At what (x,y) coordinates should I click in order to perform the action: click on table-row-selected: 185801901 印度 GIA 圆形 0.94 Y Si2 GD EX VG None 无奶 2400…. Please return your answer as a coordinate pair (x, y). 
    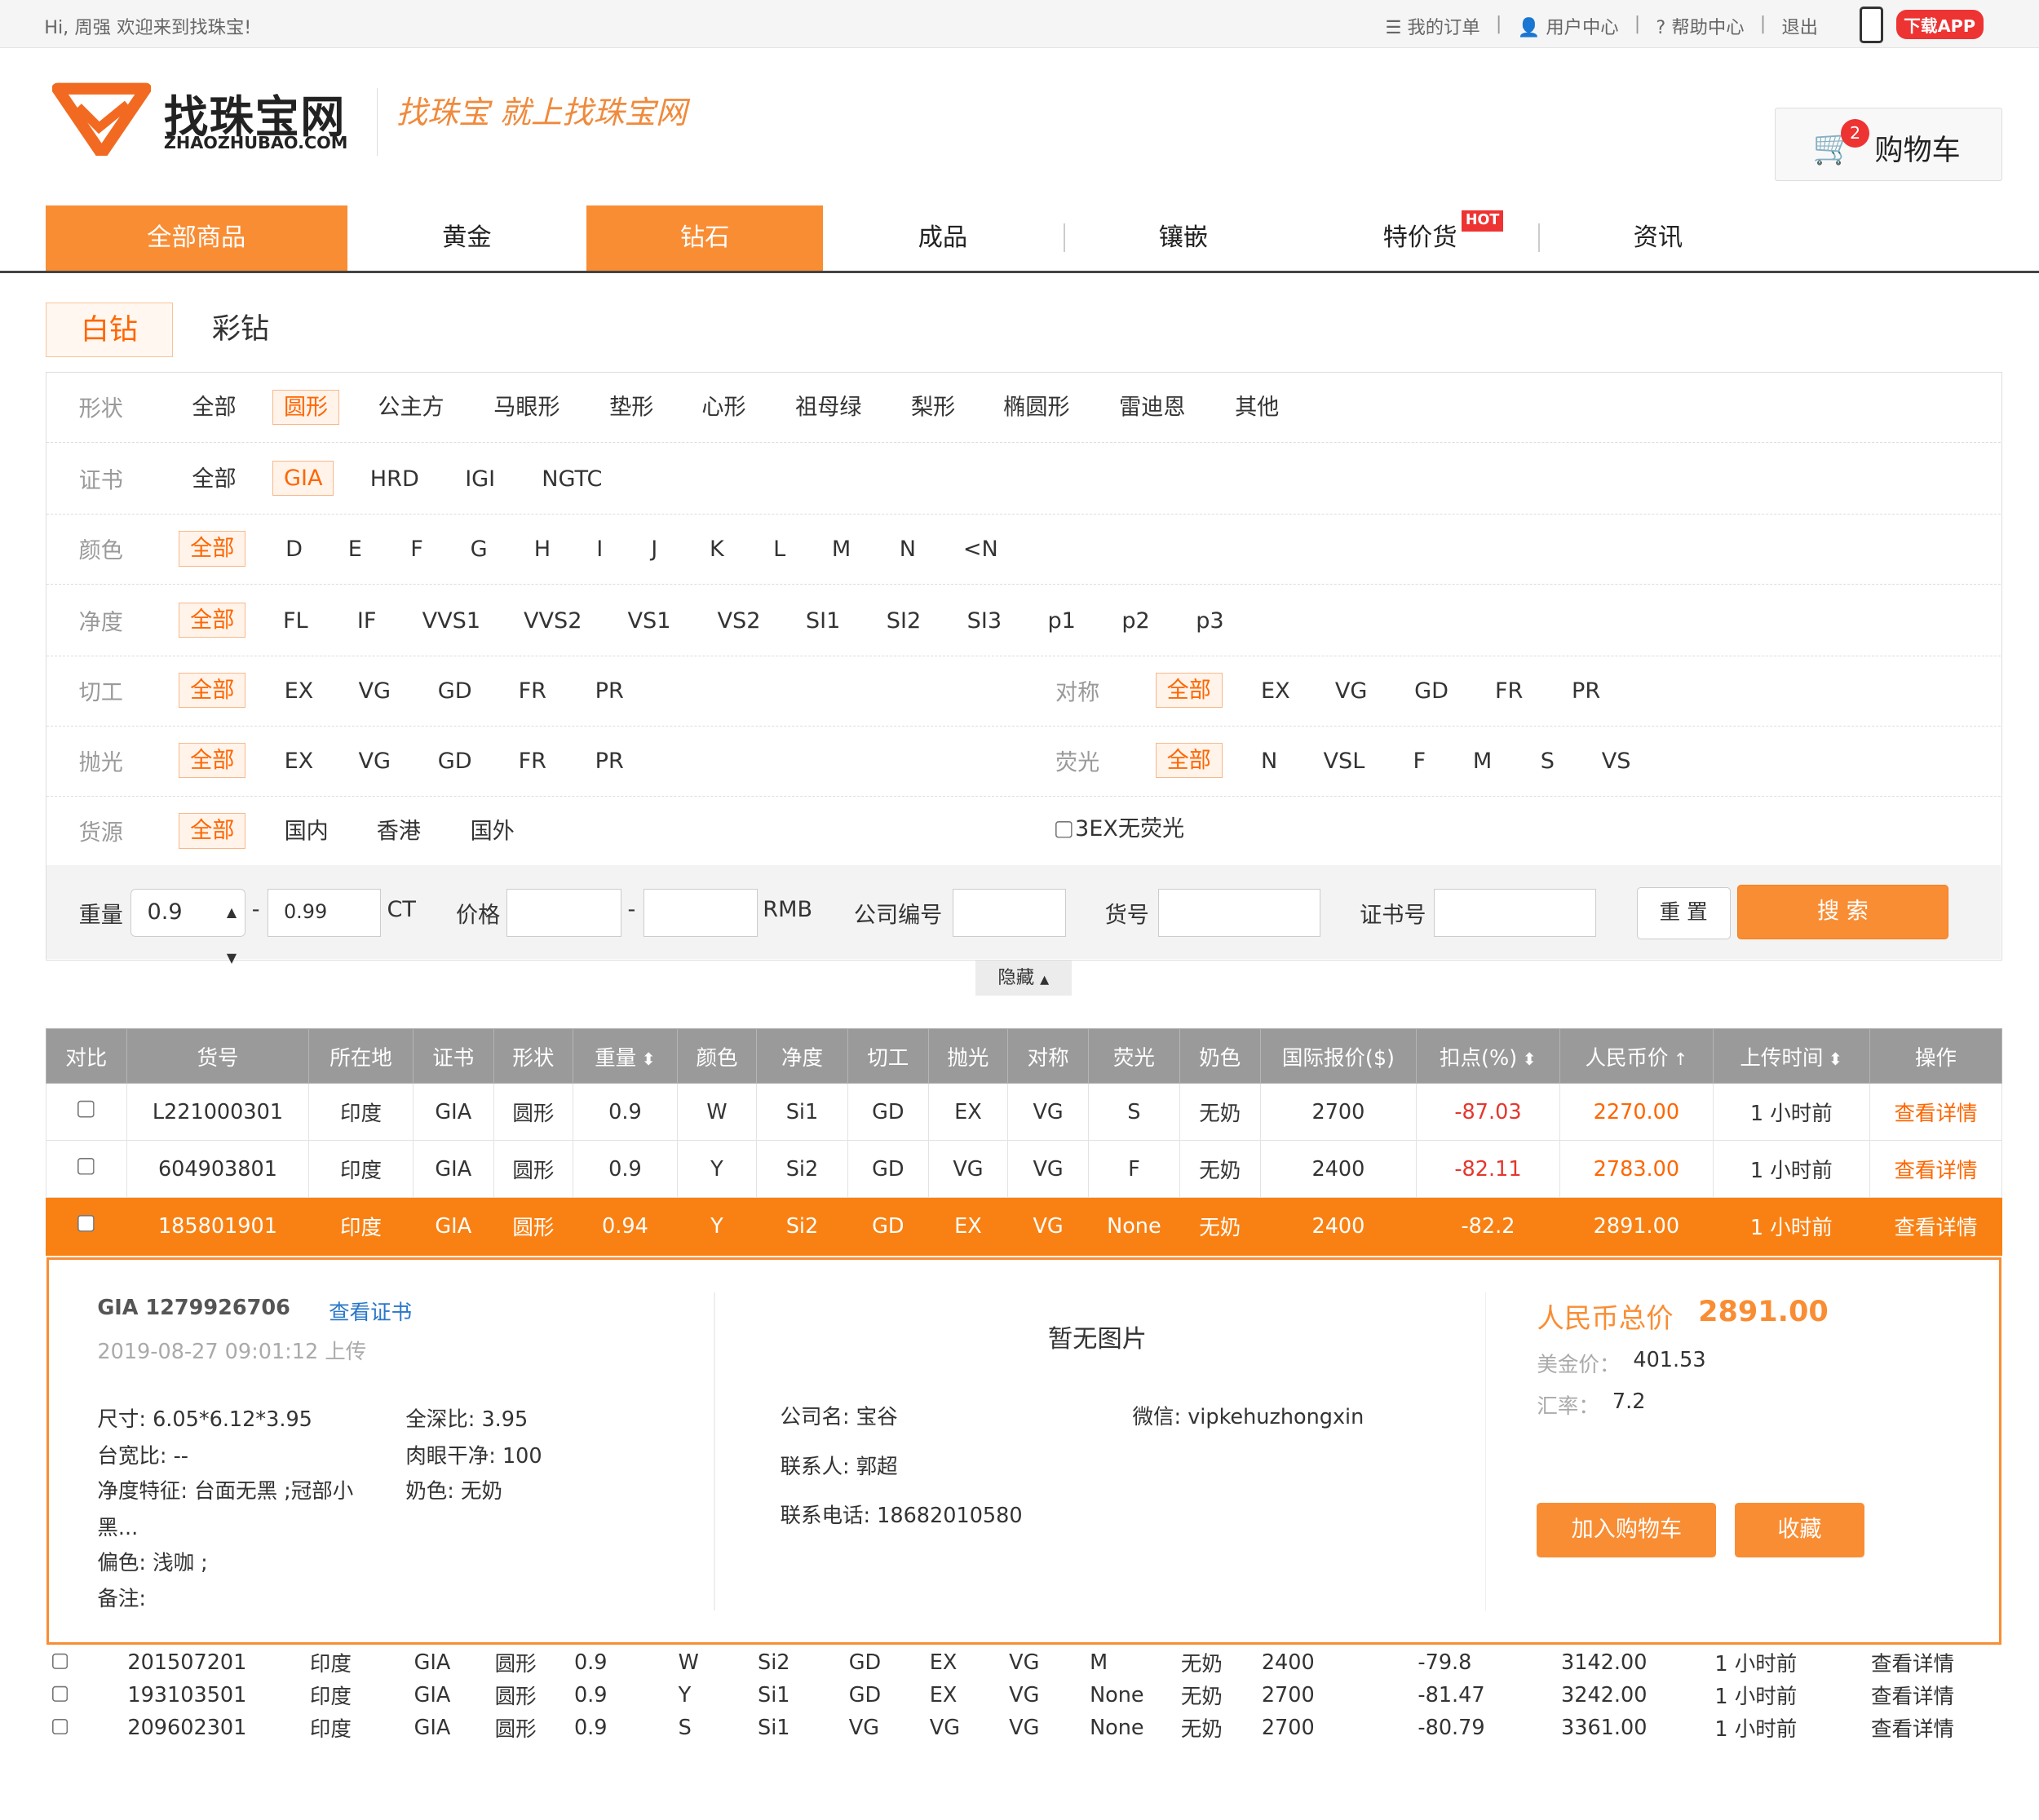
    Looking at the image, I should click on (1024, 1226).